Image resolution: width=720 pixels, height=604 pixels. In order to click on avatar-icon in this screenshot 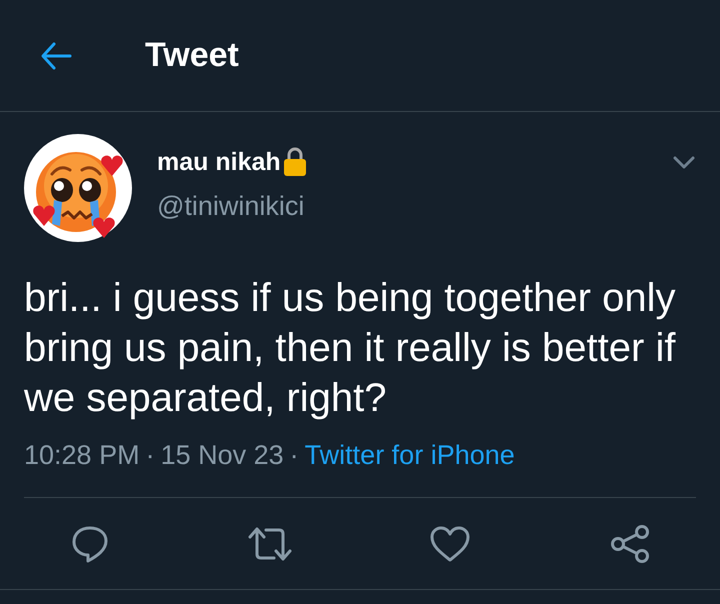, I will do `click(78, 188)`.